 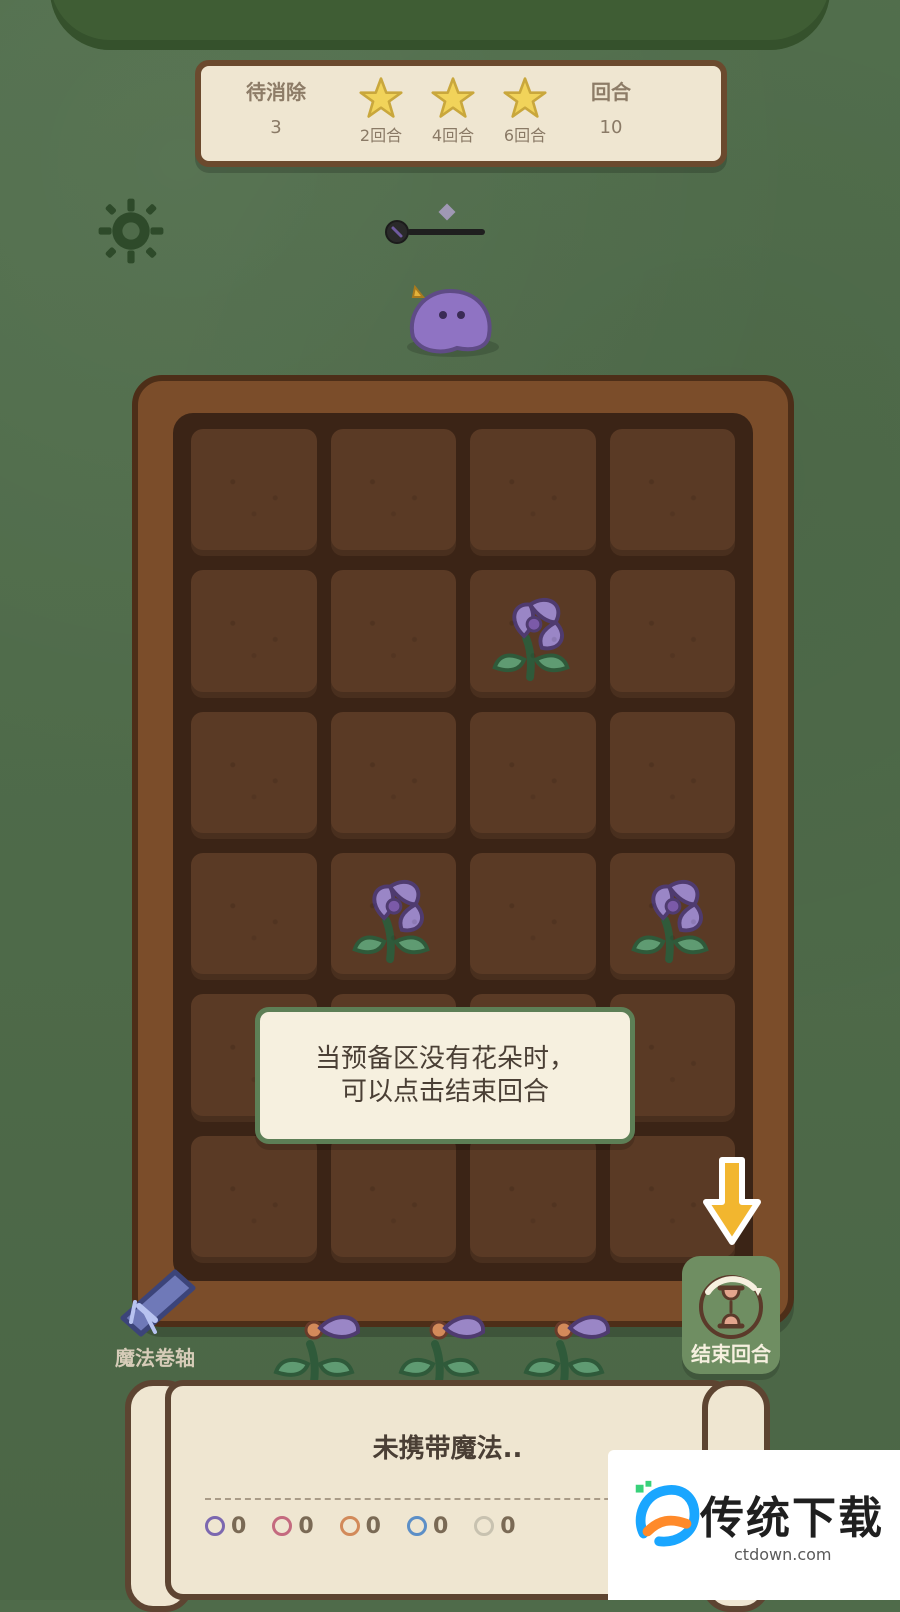 I want to click on magic-scroll-button: 魔法卷轴, so click(x=155, y=1319).